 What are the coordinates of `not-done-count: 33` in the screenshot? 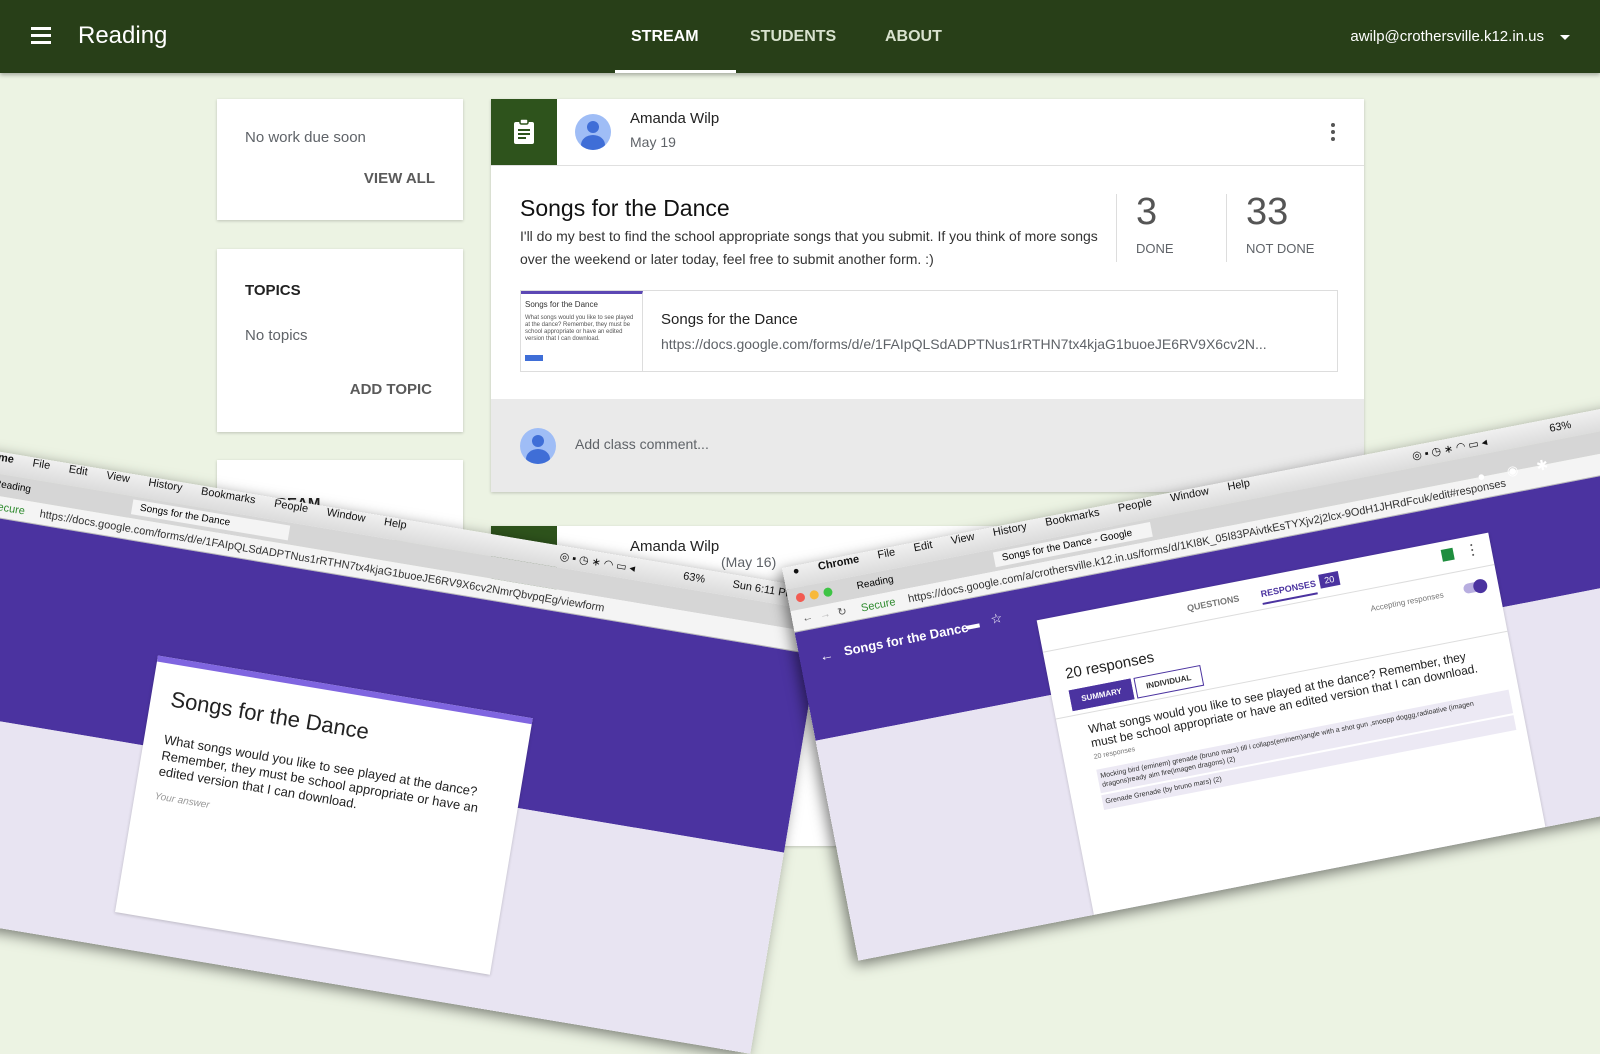 It's located at (1267, 212).